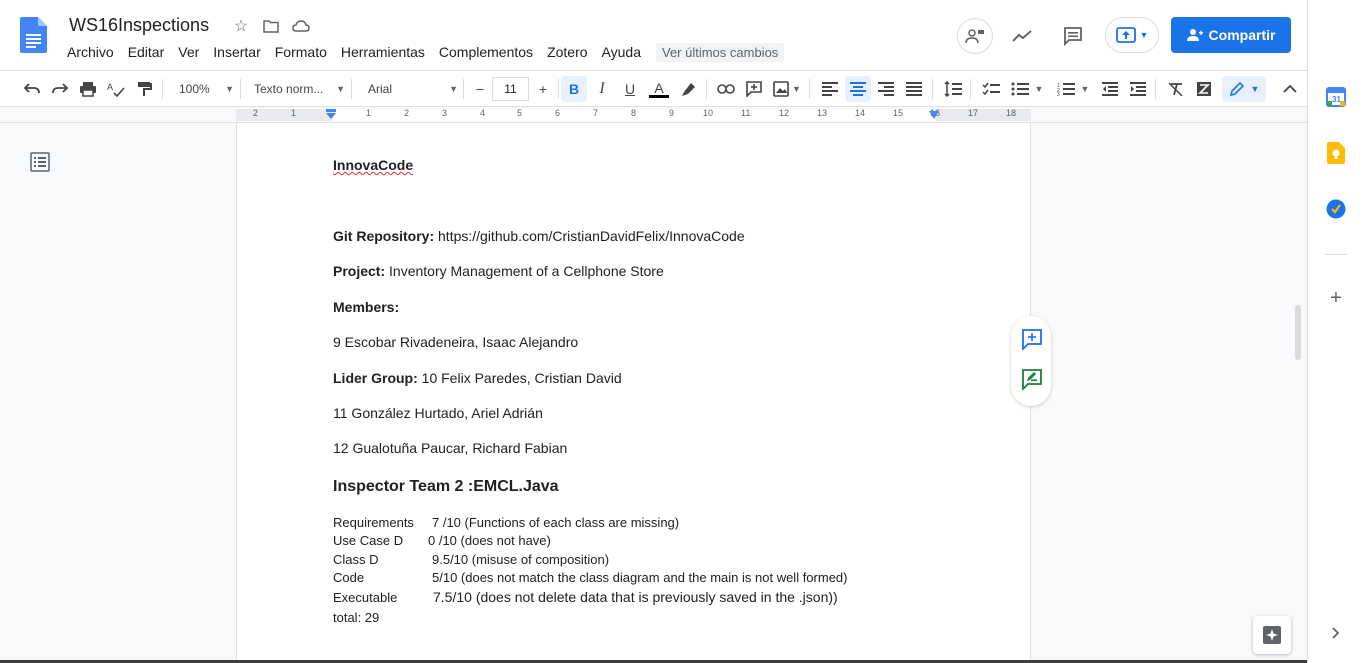 Image resolution: width=1363 pixels, height=663 pixels. What do you see at coordinates (489, 540) in the screenshot?
I see `score-value: 0 /10 (does not have)` at bounding box center [489, 540].